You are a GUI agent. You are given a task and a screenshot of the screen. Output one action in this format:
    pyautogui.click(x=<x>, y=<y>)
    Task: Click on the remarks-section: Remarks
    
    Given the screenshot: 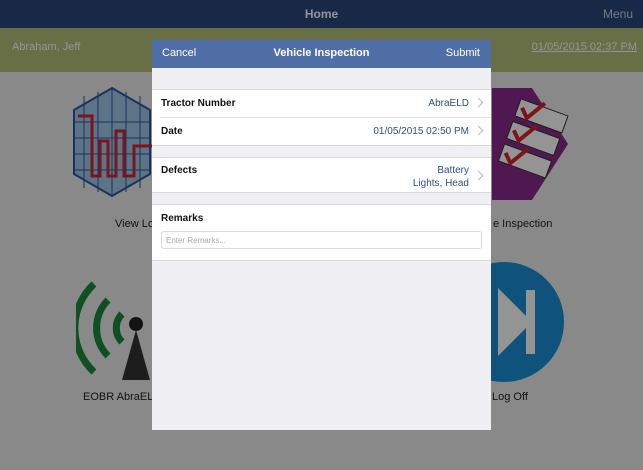 What is the action you would take?
    pyautogui.click(x=321, y=232)
    